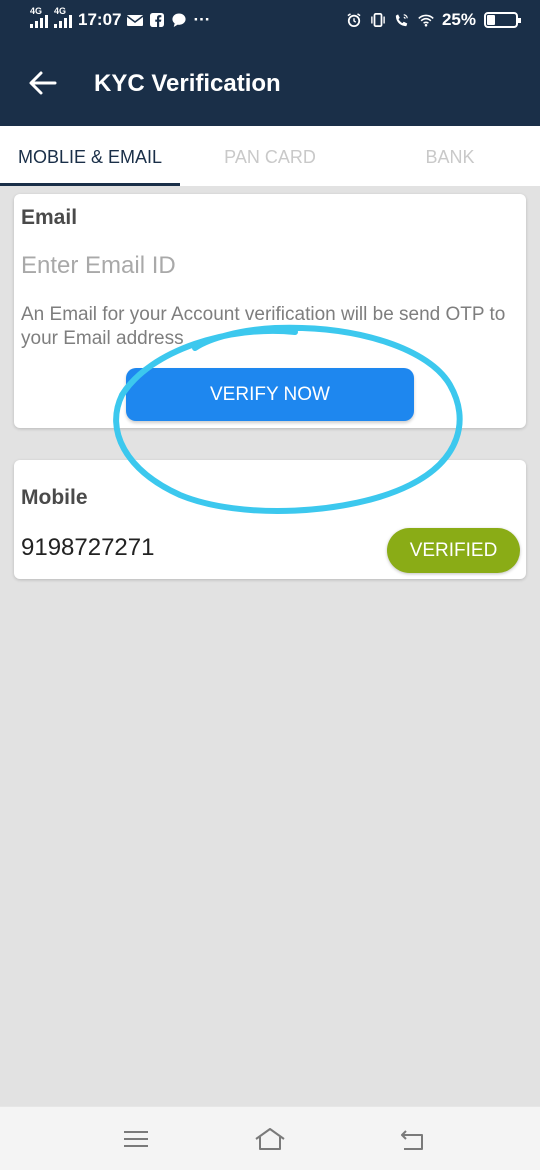  I want to click on active-tab-indicator, so click(90, 184).